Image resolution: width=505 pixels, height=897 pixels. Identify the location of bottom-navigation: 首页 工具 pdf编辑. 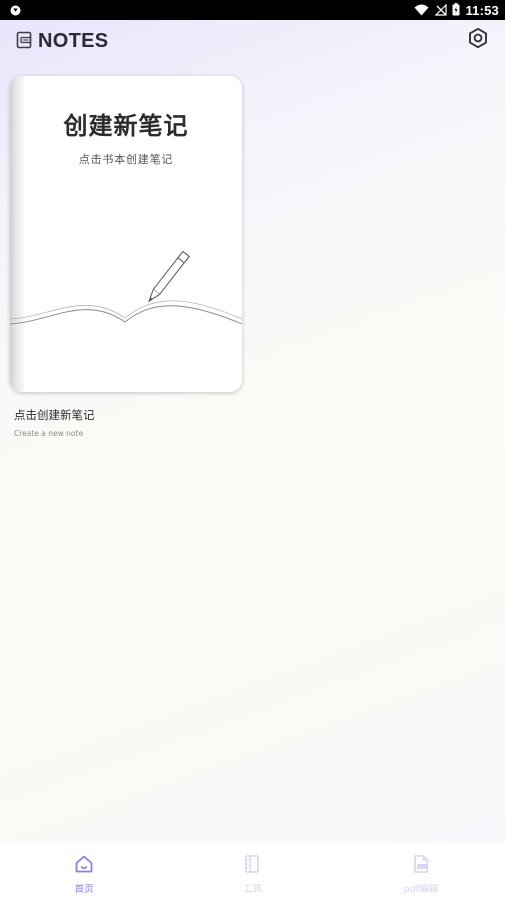
(252, 870).